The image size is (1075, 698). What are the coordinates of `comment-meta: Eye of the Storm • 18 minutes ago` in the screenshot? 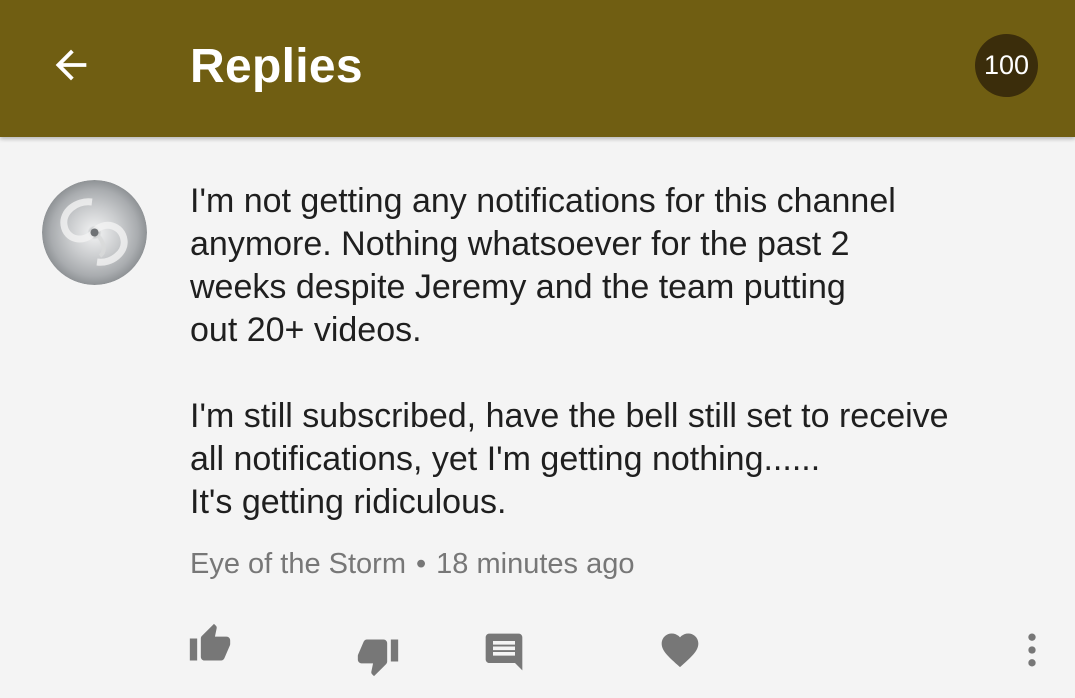 It's located at (412, 564).